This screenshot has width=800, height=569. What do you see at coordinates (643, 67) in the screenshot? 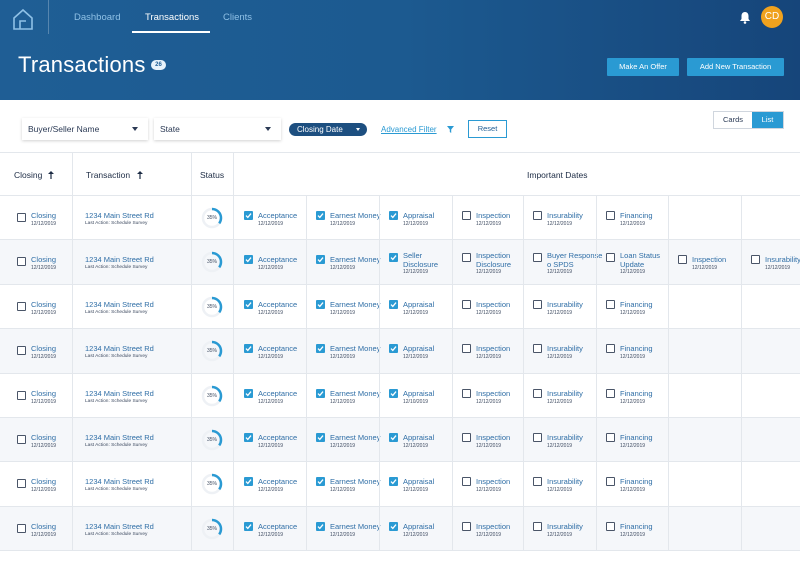
I see `make-offer-button: Make An Offer` at bounding box center [643, 67].